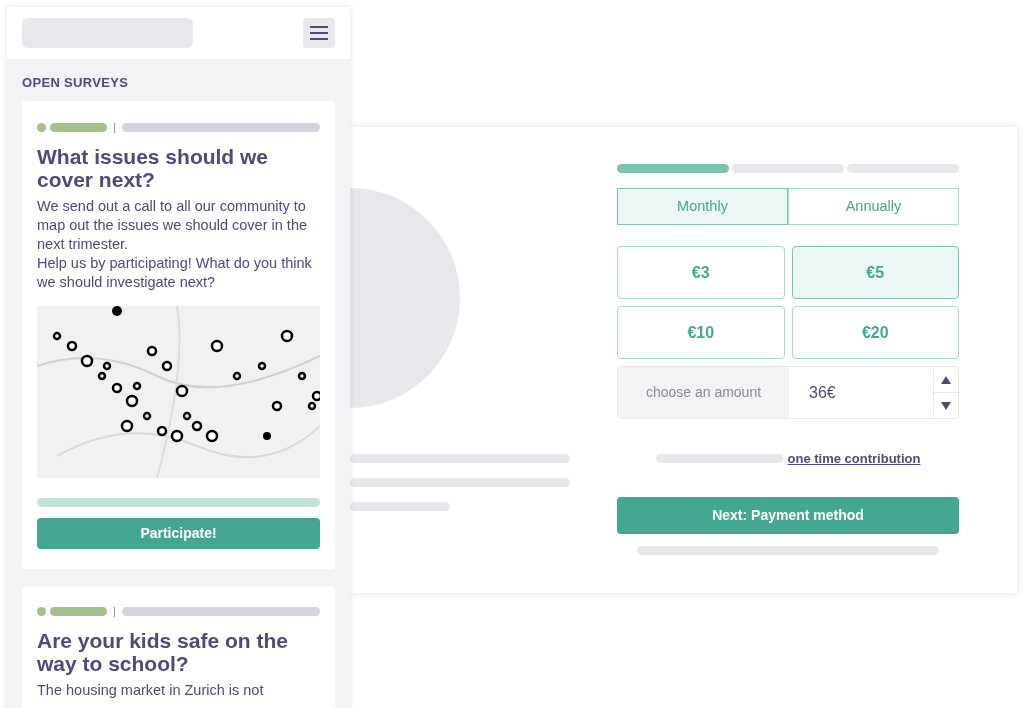 The image size is (1024, 708). Describe the element at coordinates (163, 651) in the screenshot. I see `survey-title: Are your kids safe on the way to school?` at that location.